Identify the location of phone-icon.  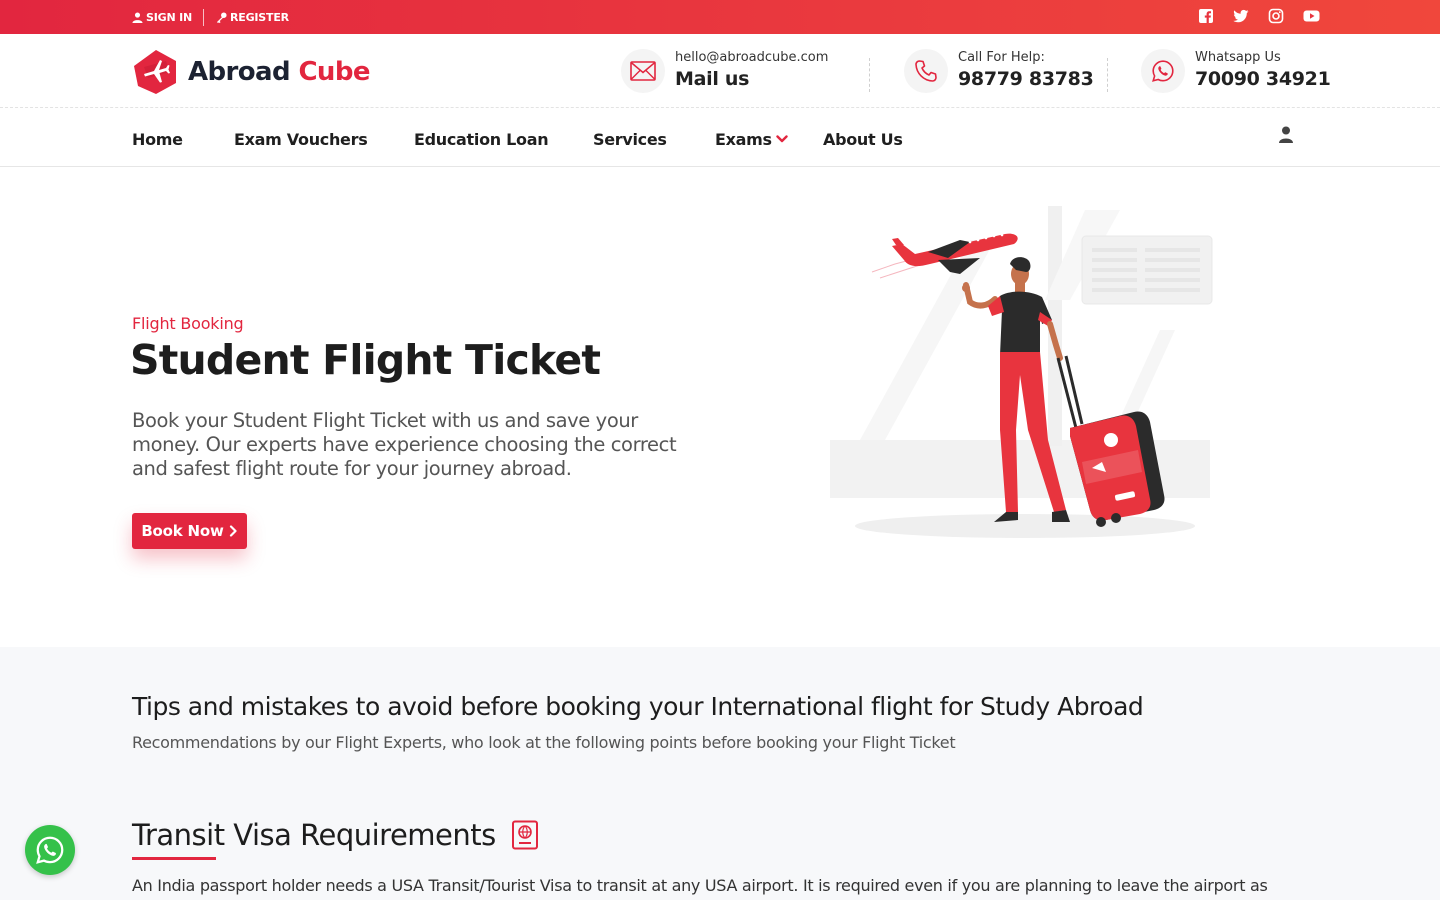
(926, 71).